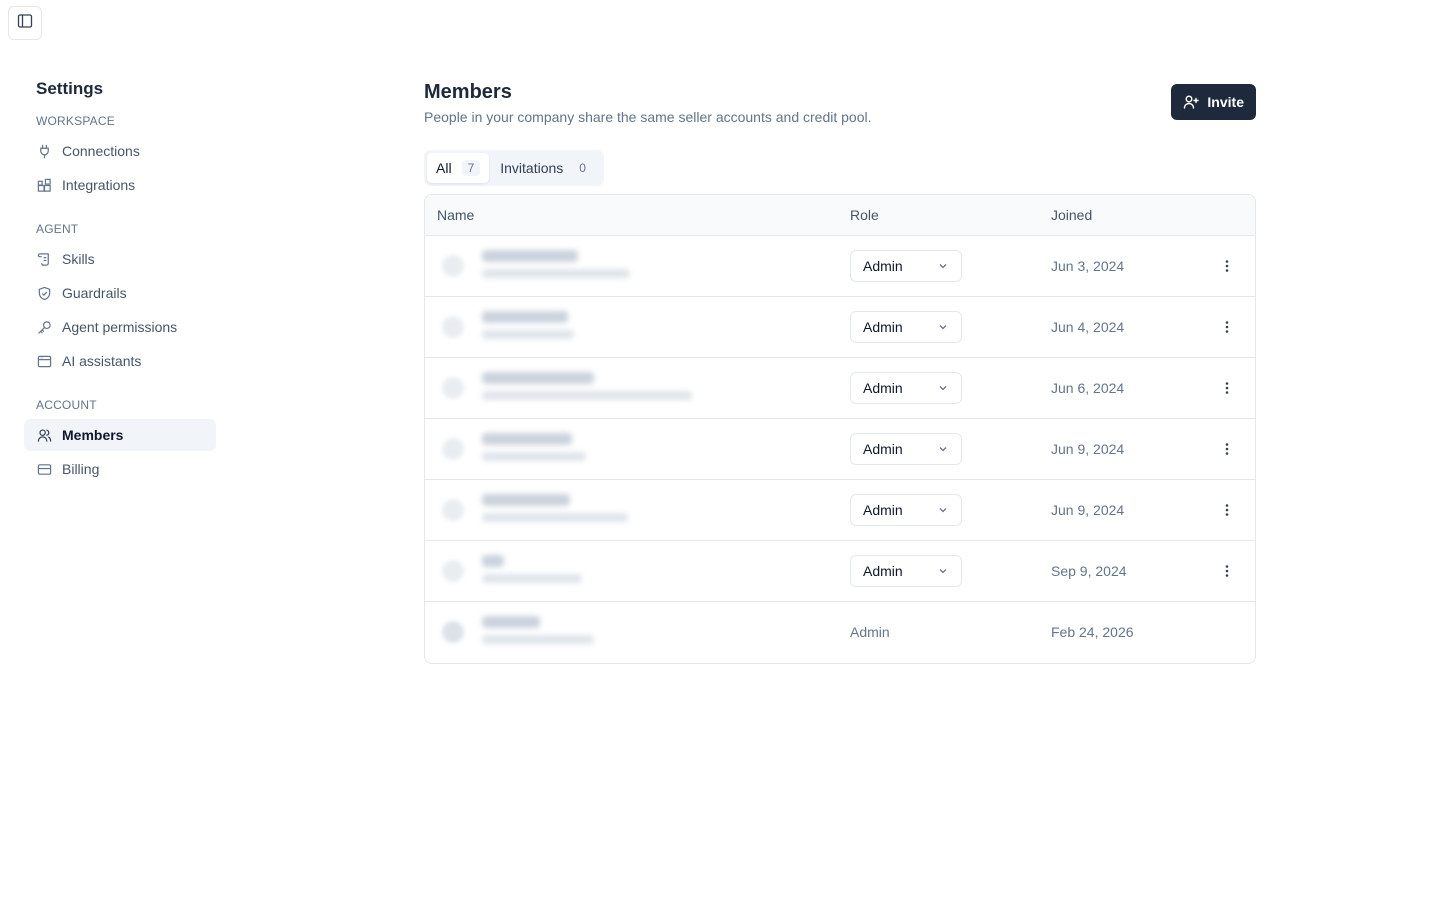  I want to click on page-title: Members, so click(468, 92).